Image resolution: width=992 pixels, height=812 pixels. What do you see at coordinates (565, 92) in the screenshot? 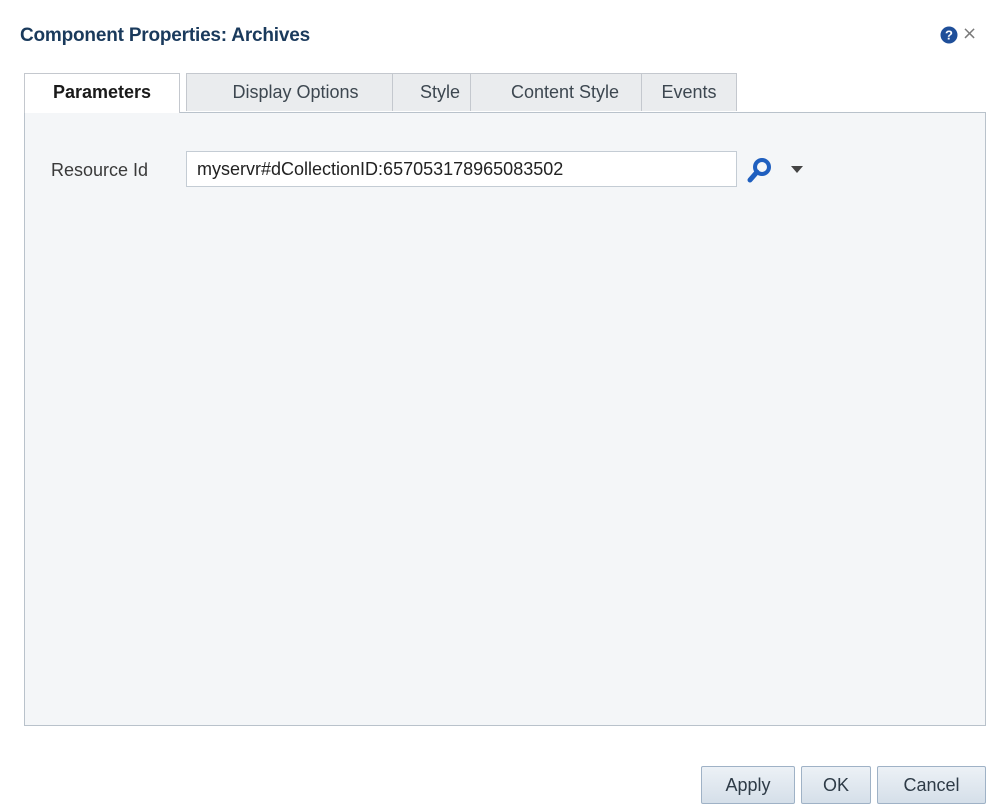
I see `tab-content-style: Content Style` at bounding box center [565, 92].